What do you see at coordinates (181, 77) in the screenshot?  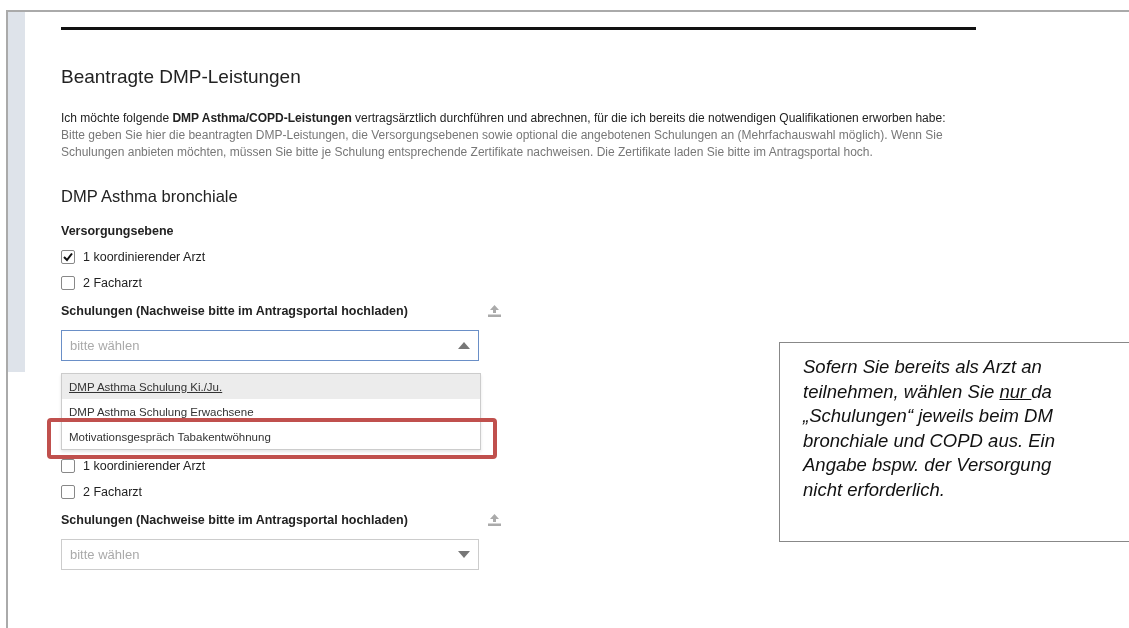 I see `page-heading: Beantragte DMP-Leistungen` at bounding box center [181, 77].